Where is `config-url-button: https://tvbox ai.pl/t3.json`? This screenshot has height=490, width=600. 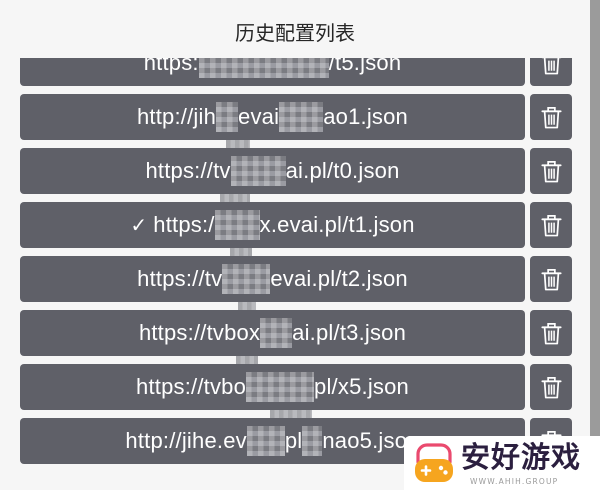
config-url-button: https://tvbox ai.pl/t3.json is located at coordinates (272, 333).